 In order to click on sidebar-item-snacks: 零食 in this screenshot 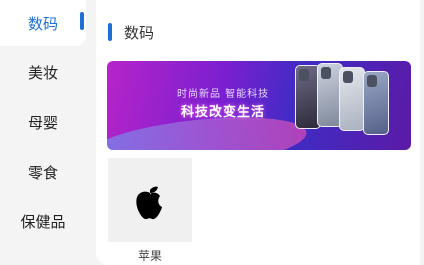, I will do `click(43, 172)`.